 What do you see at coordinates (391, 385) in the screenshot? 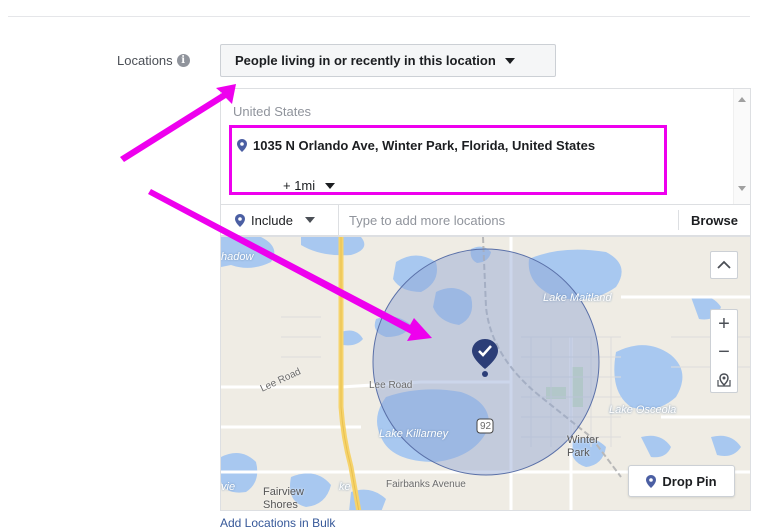
I see `map-label-lee-road-2: Lee Road` at bounding box center [391, 385].